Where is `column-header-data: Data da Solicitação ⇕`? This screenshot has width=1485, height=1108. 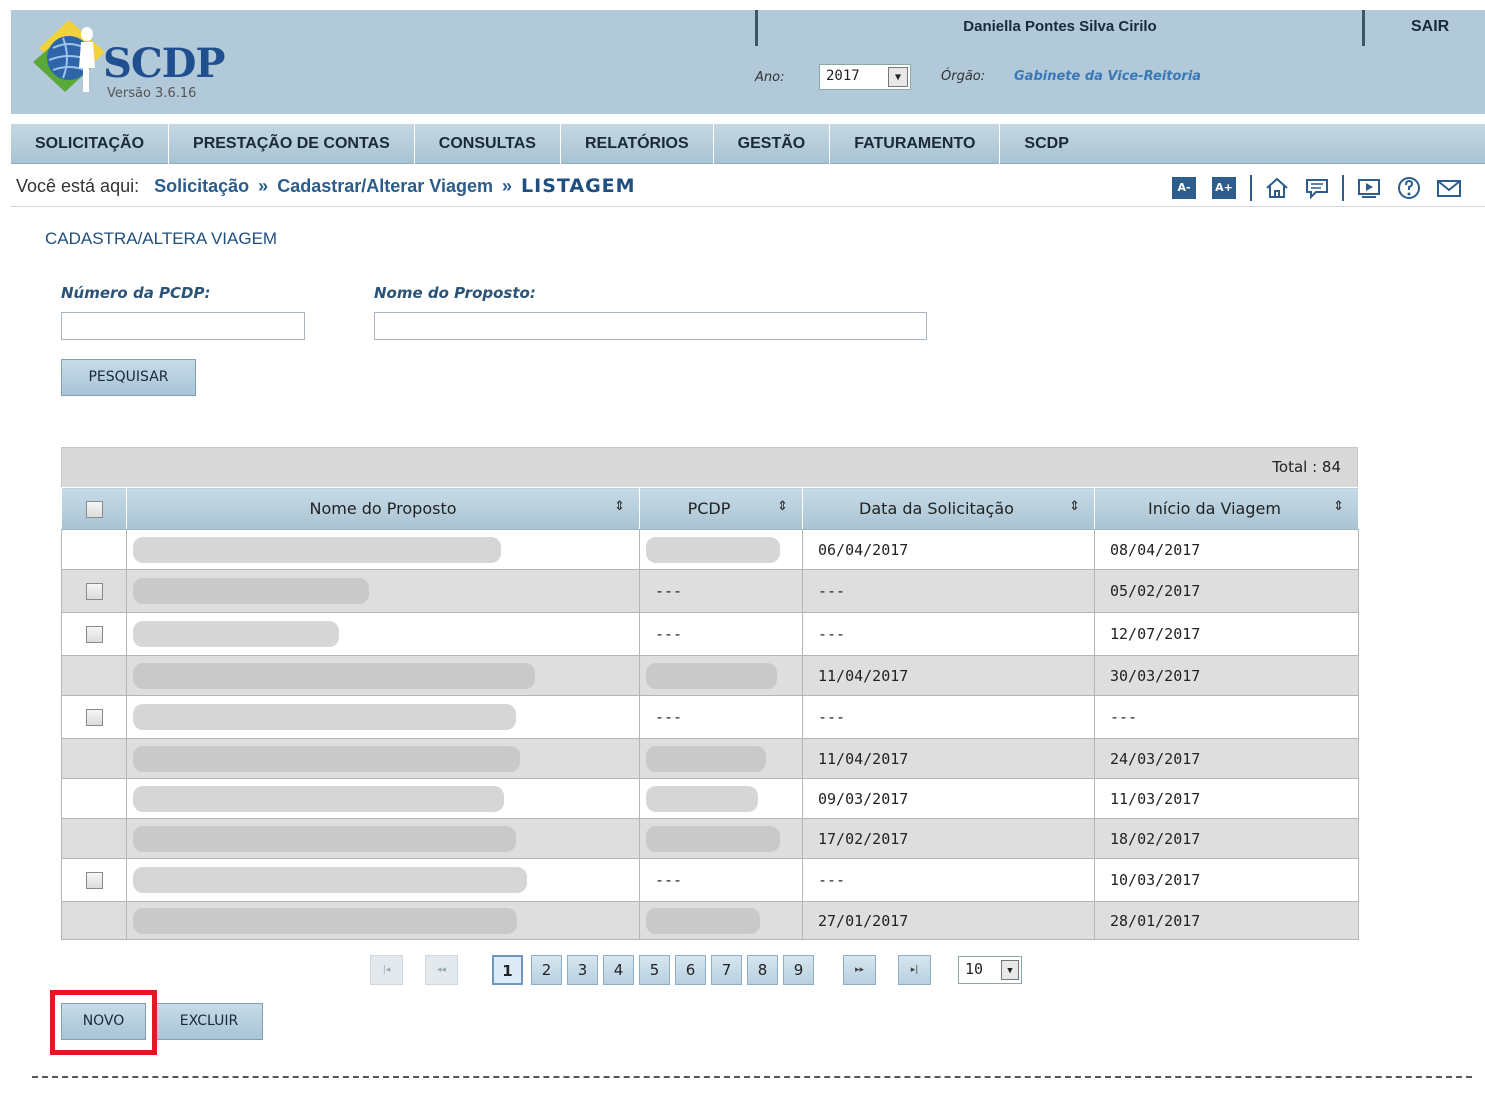 column-header-data: Data da Solicitação ⇕ is located at coordinates (948, 508).